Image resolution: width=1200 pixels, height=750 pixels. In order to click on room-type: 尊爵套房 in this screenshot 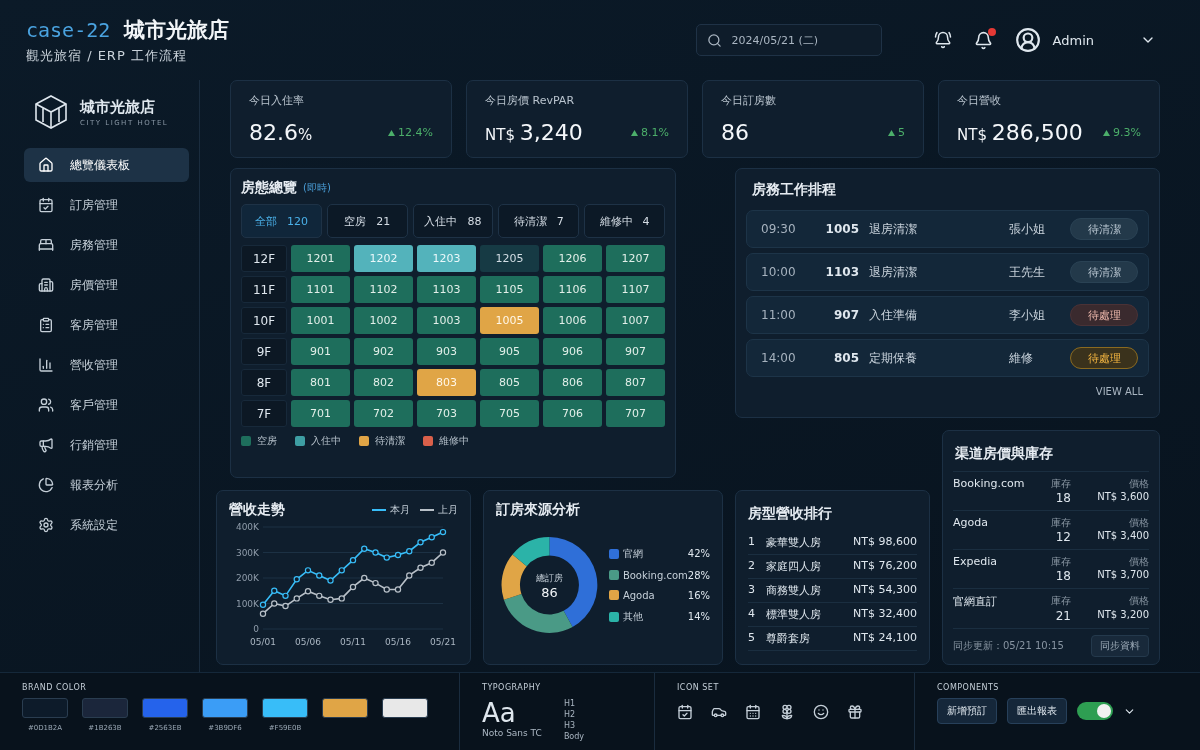, I will do `click(788, 638)`.